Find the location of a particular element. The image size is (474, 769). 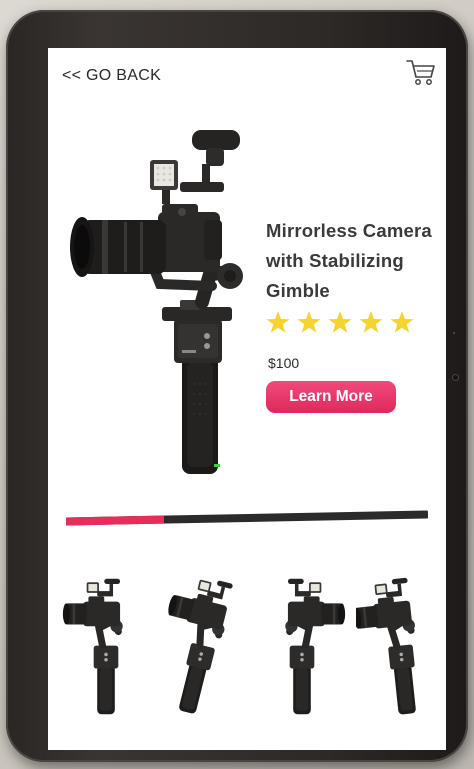

thumbnail-gimbal-angled is located at coordinates (204, 643).